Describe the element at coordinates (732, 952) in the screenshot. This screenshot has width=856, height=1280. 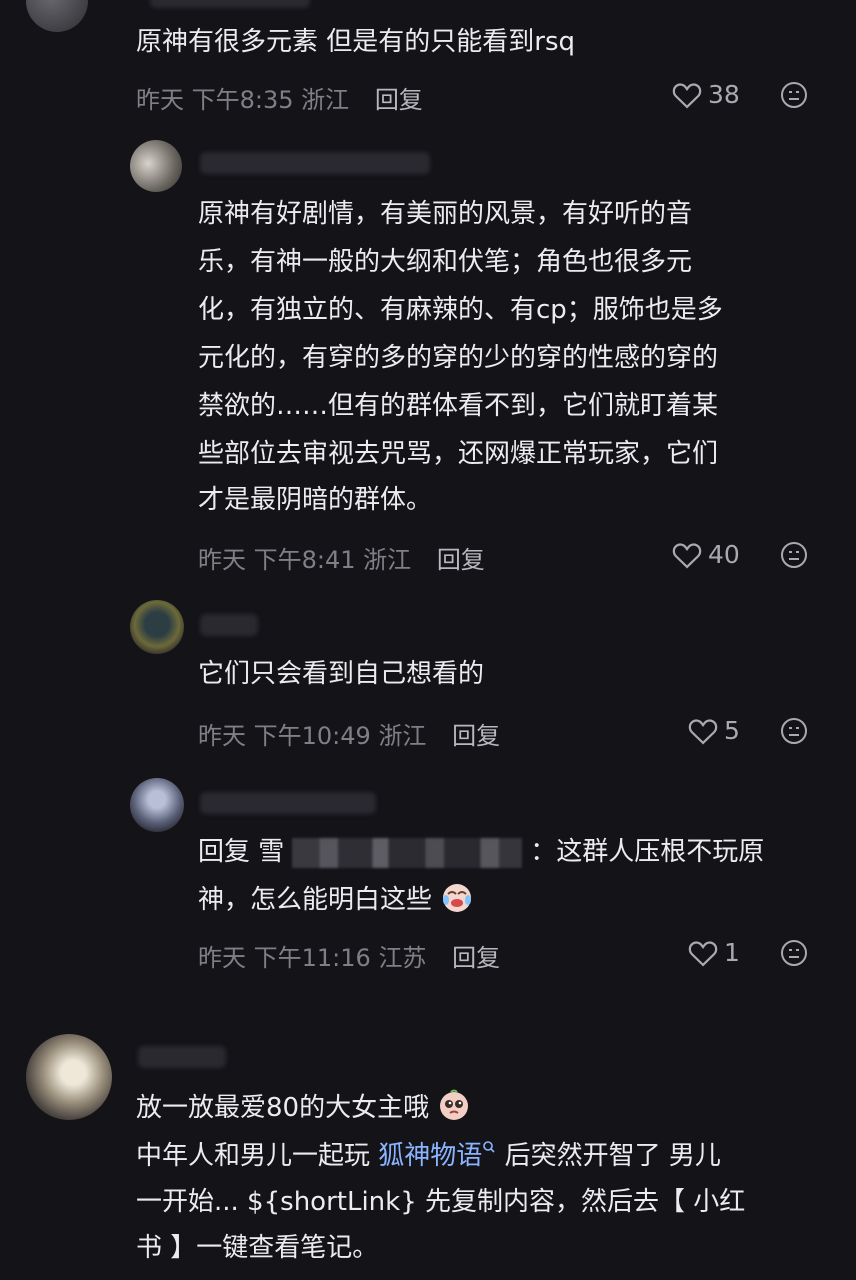
I see `like-count: 1` at that location.